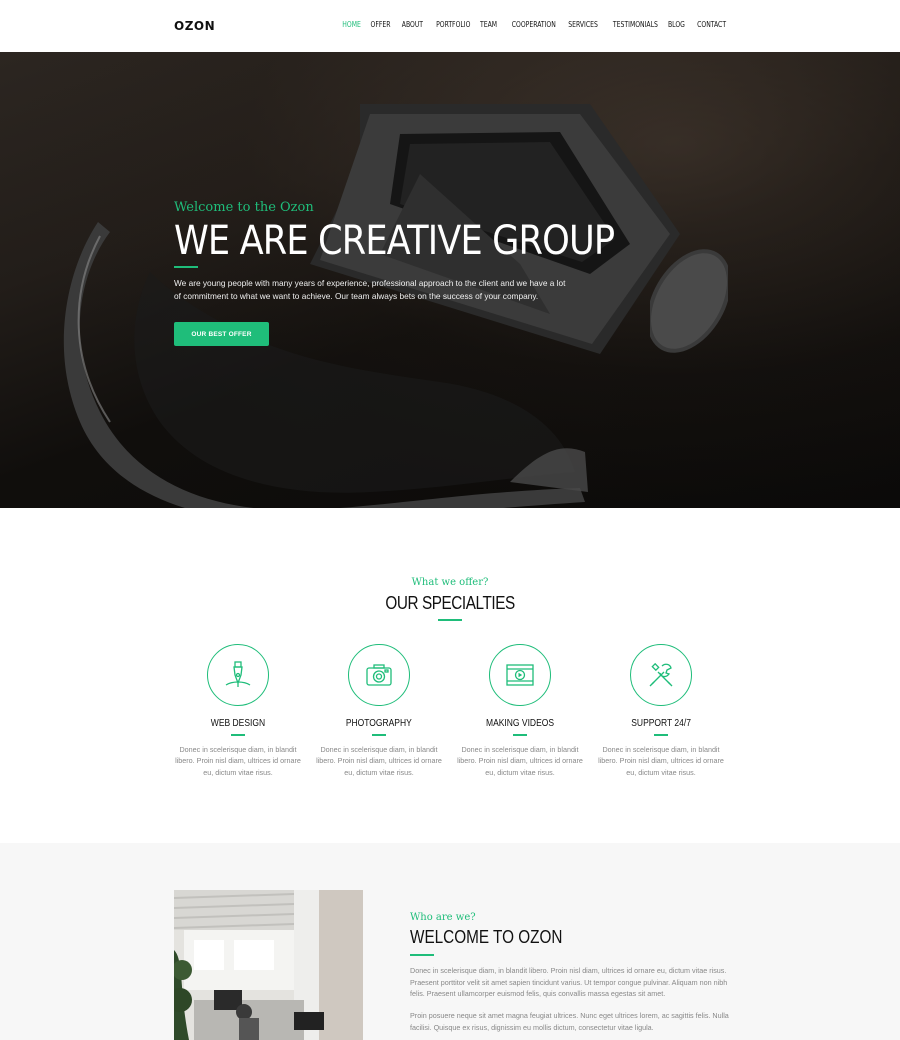  What do you see at coordinates (453, 24) in the screenshot?
I see `menu-item-portfolio: PORTFOLIO` at bounding box center [453, 24].